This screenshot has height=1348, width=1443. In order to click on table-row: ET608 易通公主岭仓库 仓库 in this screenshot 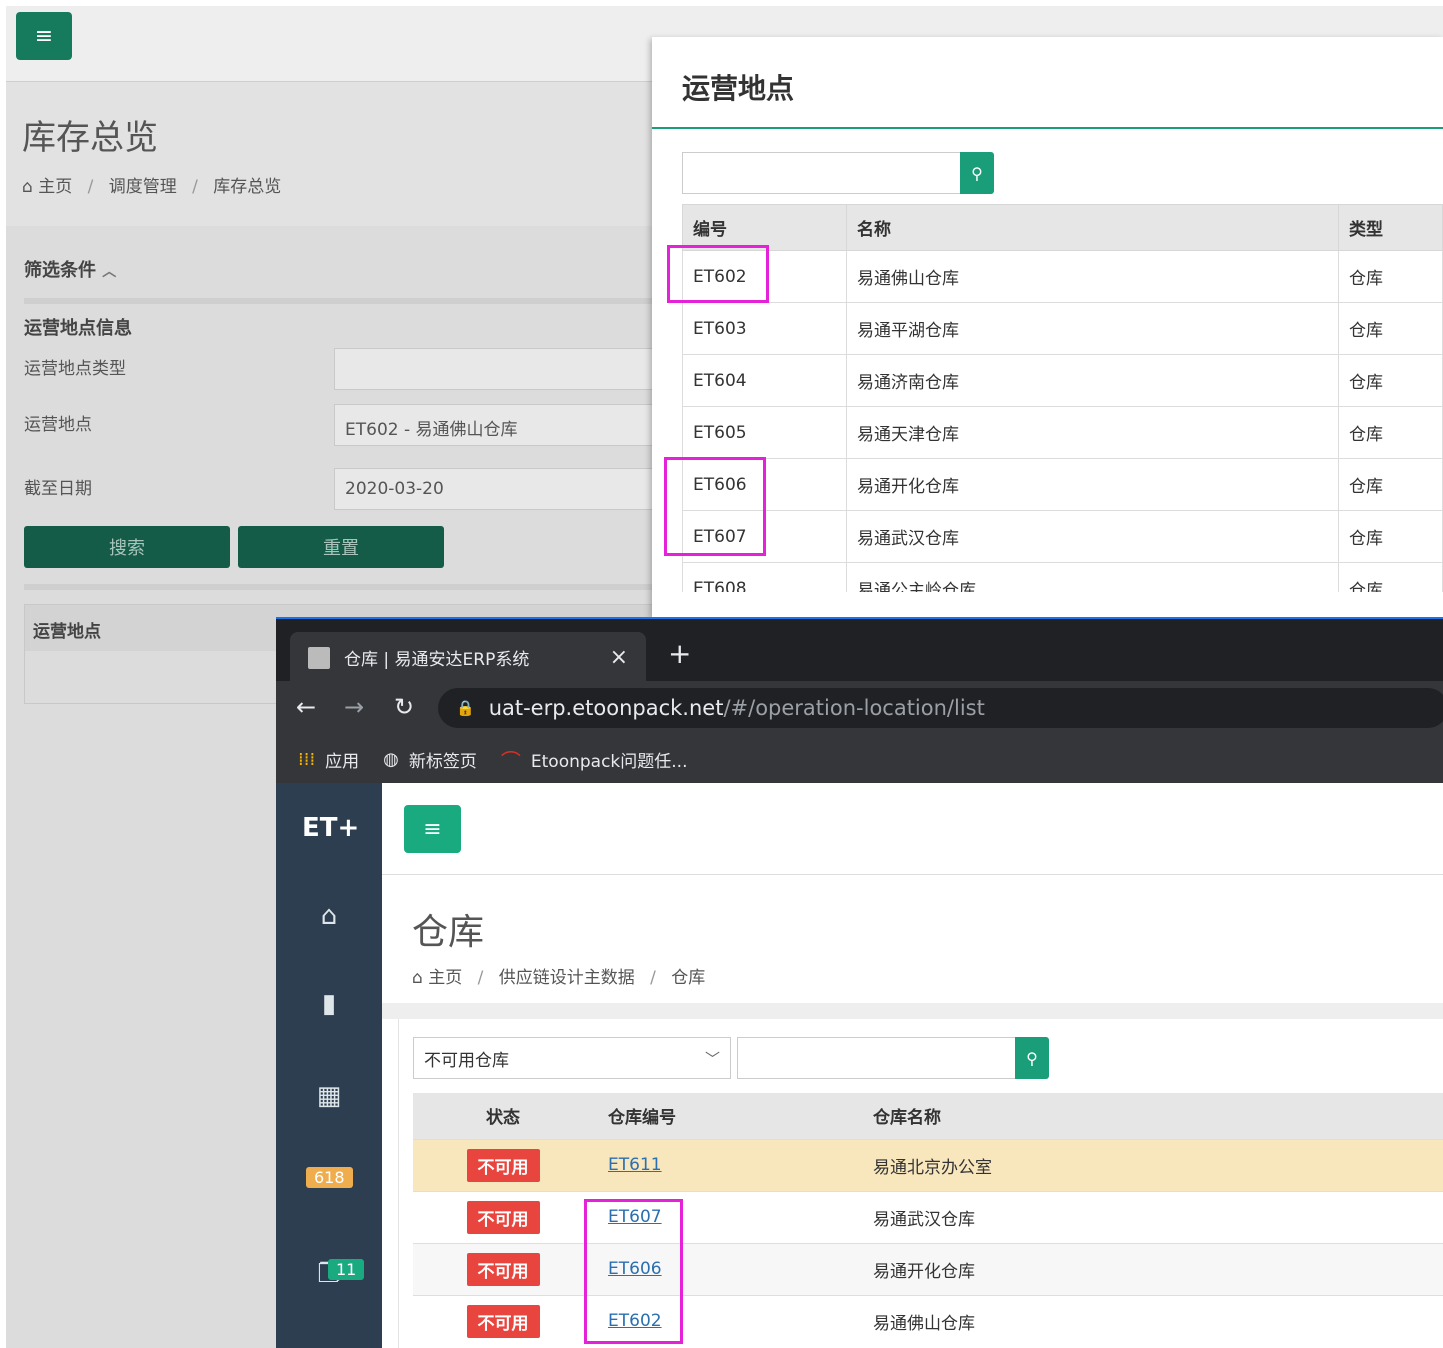, I will do `click(1062, 577)`.